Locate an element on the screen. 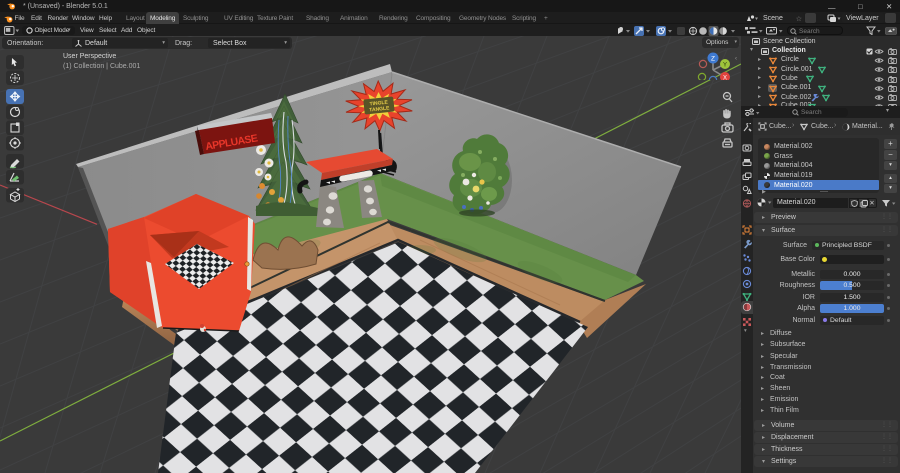 The width and height of the screenshot is (900, 473). svg-text: Y is located at coordinates (725, 66).